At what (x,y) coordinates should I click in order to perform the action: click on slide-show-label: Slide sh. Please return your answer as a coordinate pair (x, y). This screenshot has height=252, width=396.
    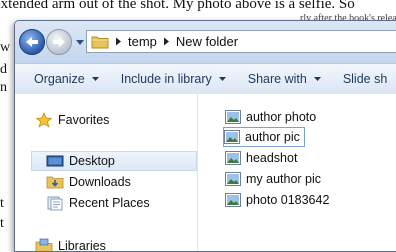
    Looking at the image, I should click on (365, 79).